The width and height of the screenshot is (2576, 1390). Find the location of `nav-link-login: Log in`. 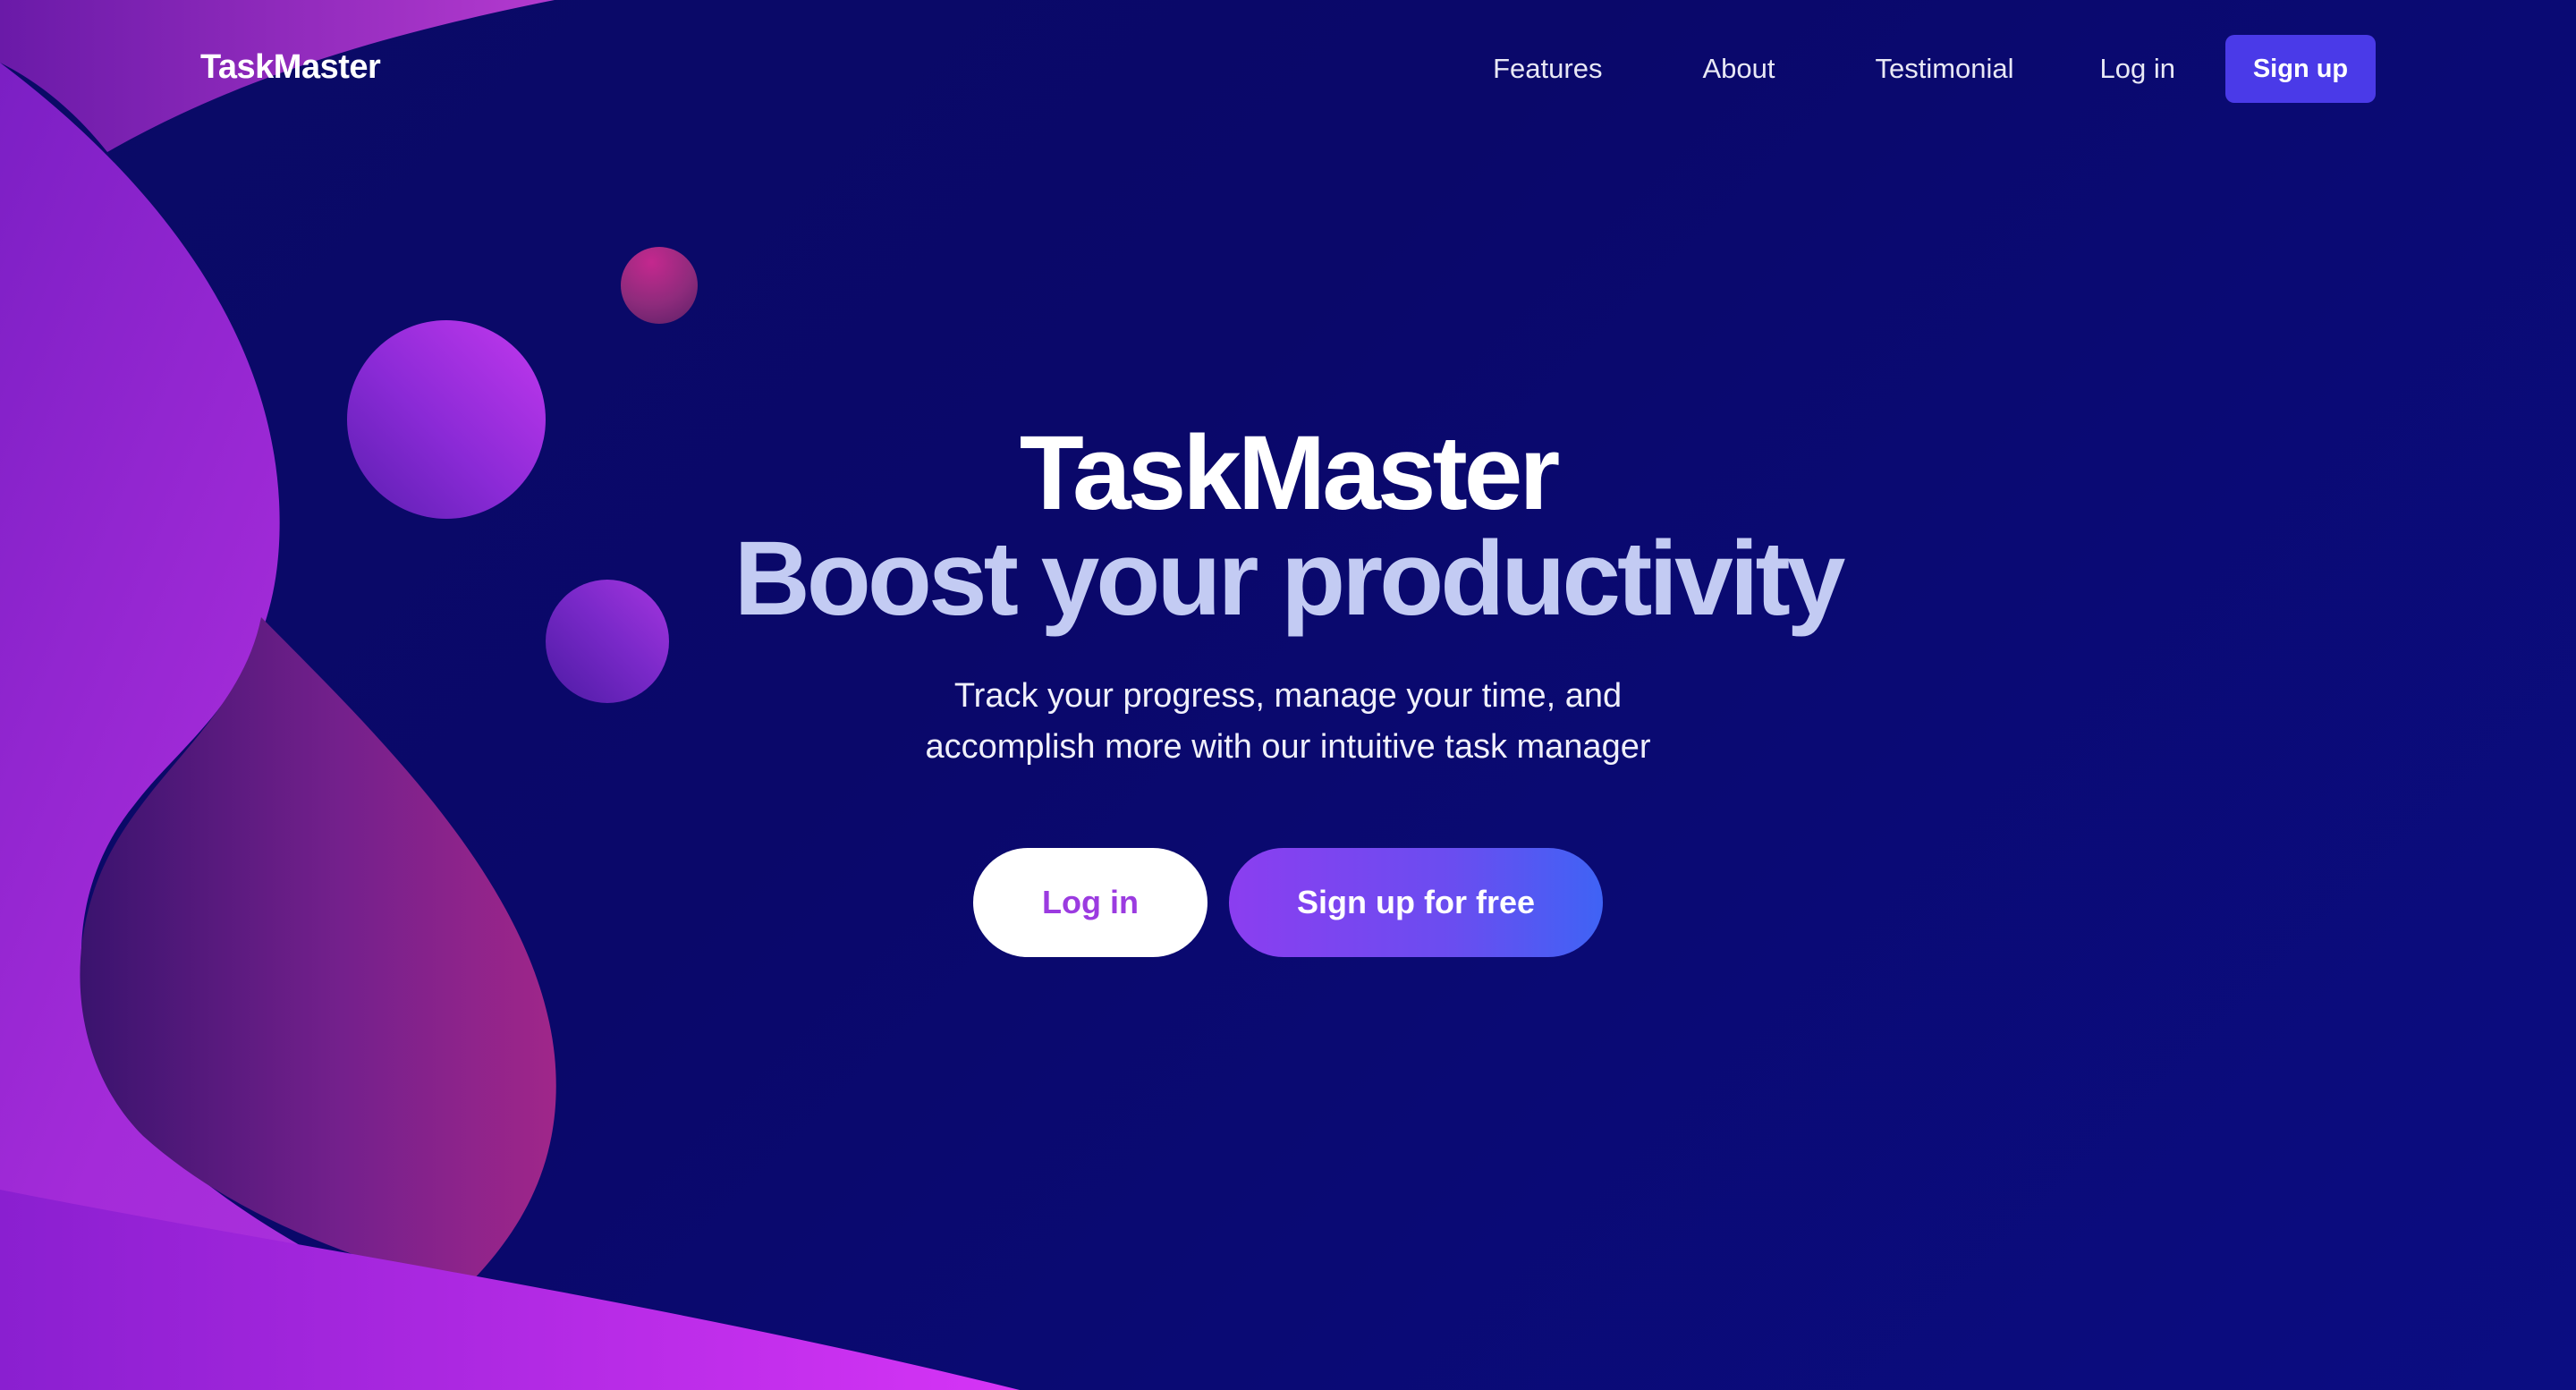

nav-link-login: Log in is located at coordinates (2137, 69).